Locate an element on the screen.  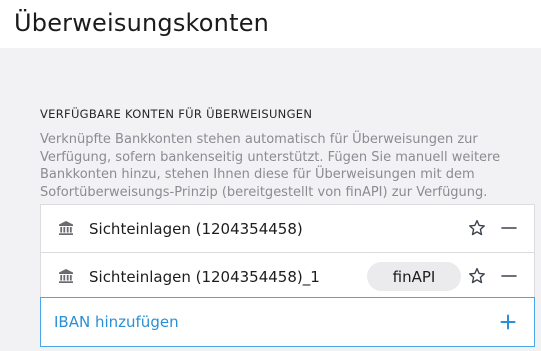
plus-icon is located at coordinates (508, 322).